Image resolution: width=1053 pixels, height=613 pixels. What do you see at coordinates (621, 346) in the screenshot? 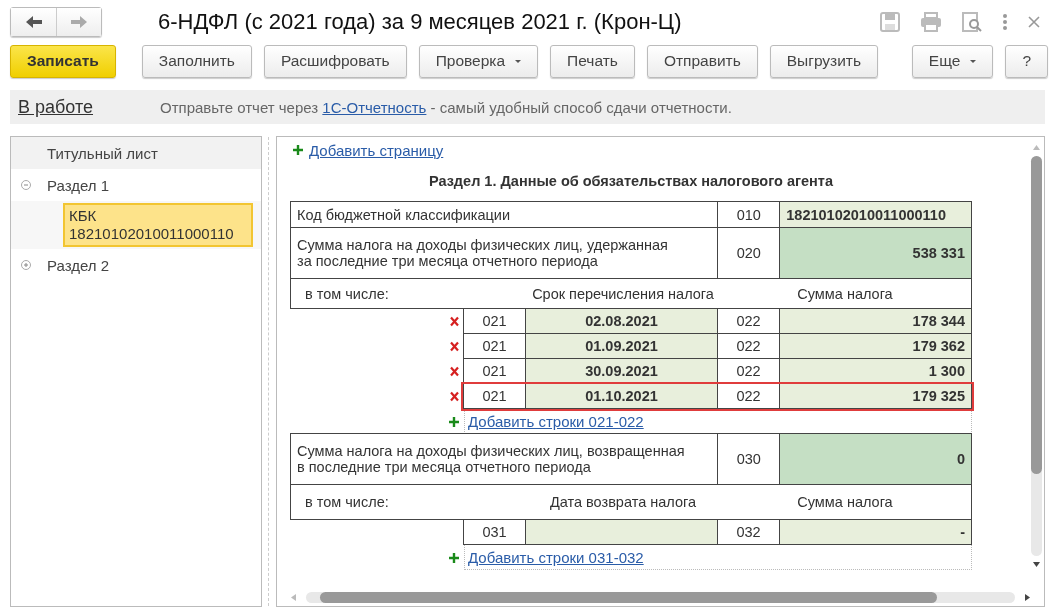
I see `date-field: 01.09.2021` at bounding box center [621, 346].